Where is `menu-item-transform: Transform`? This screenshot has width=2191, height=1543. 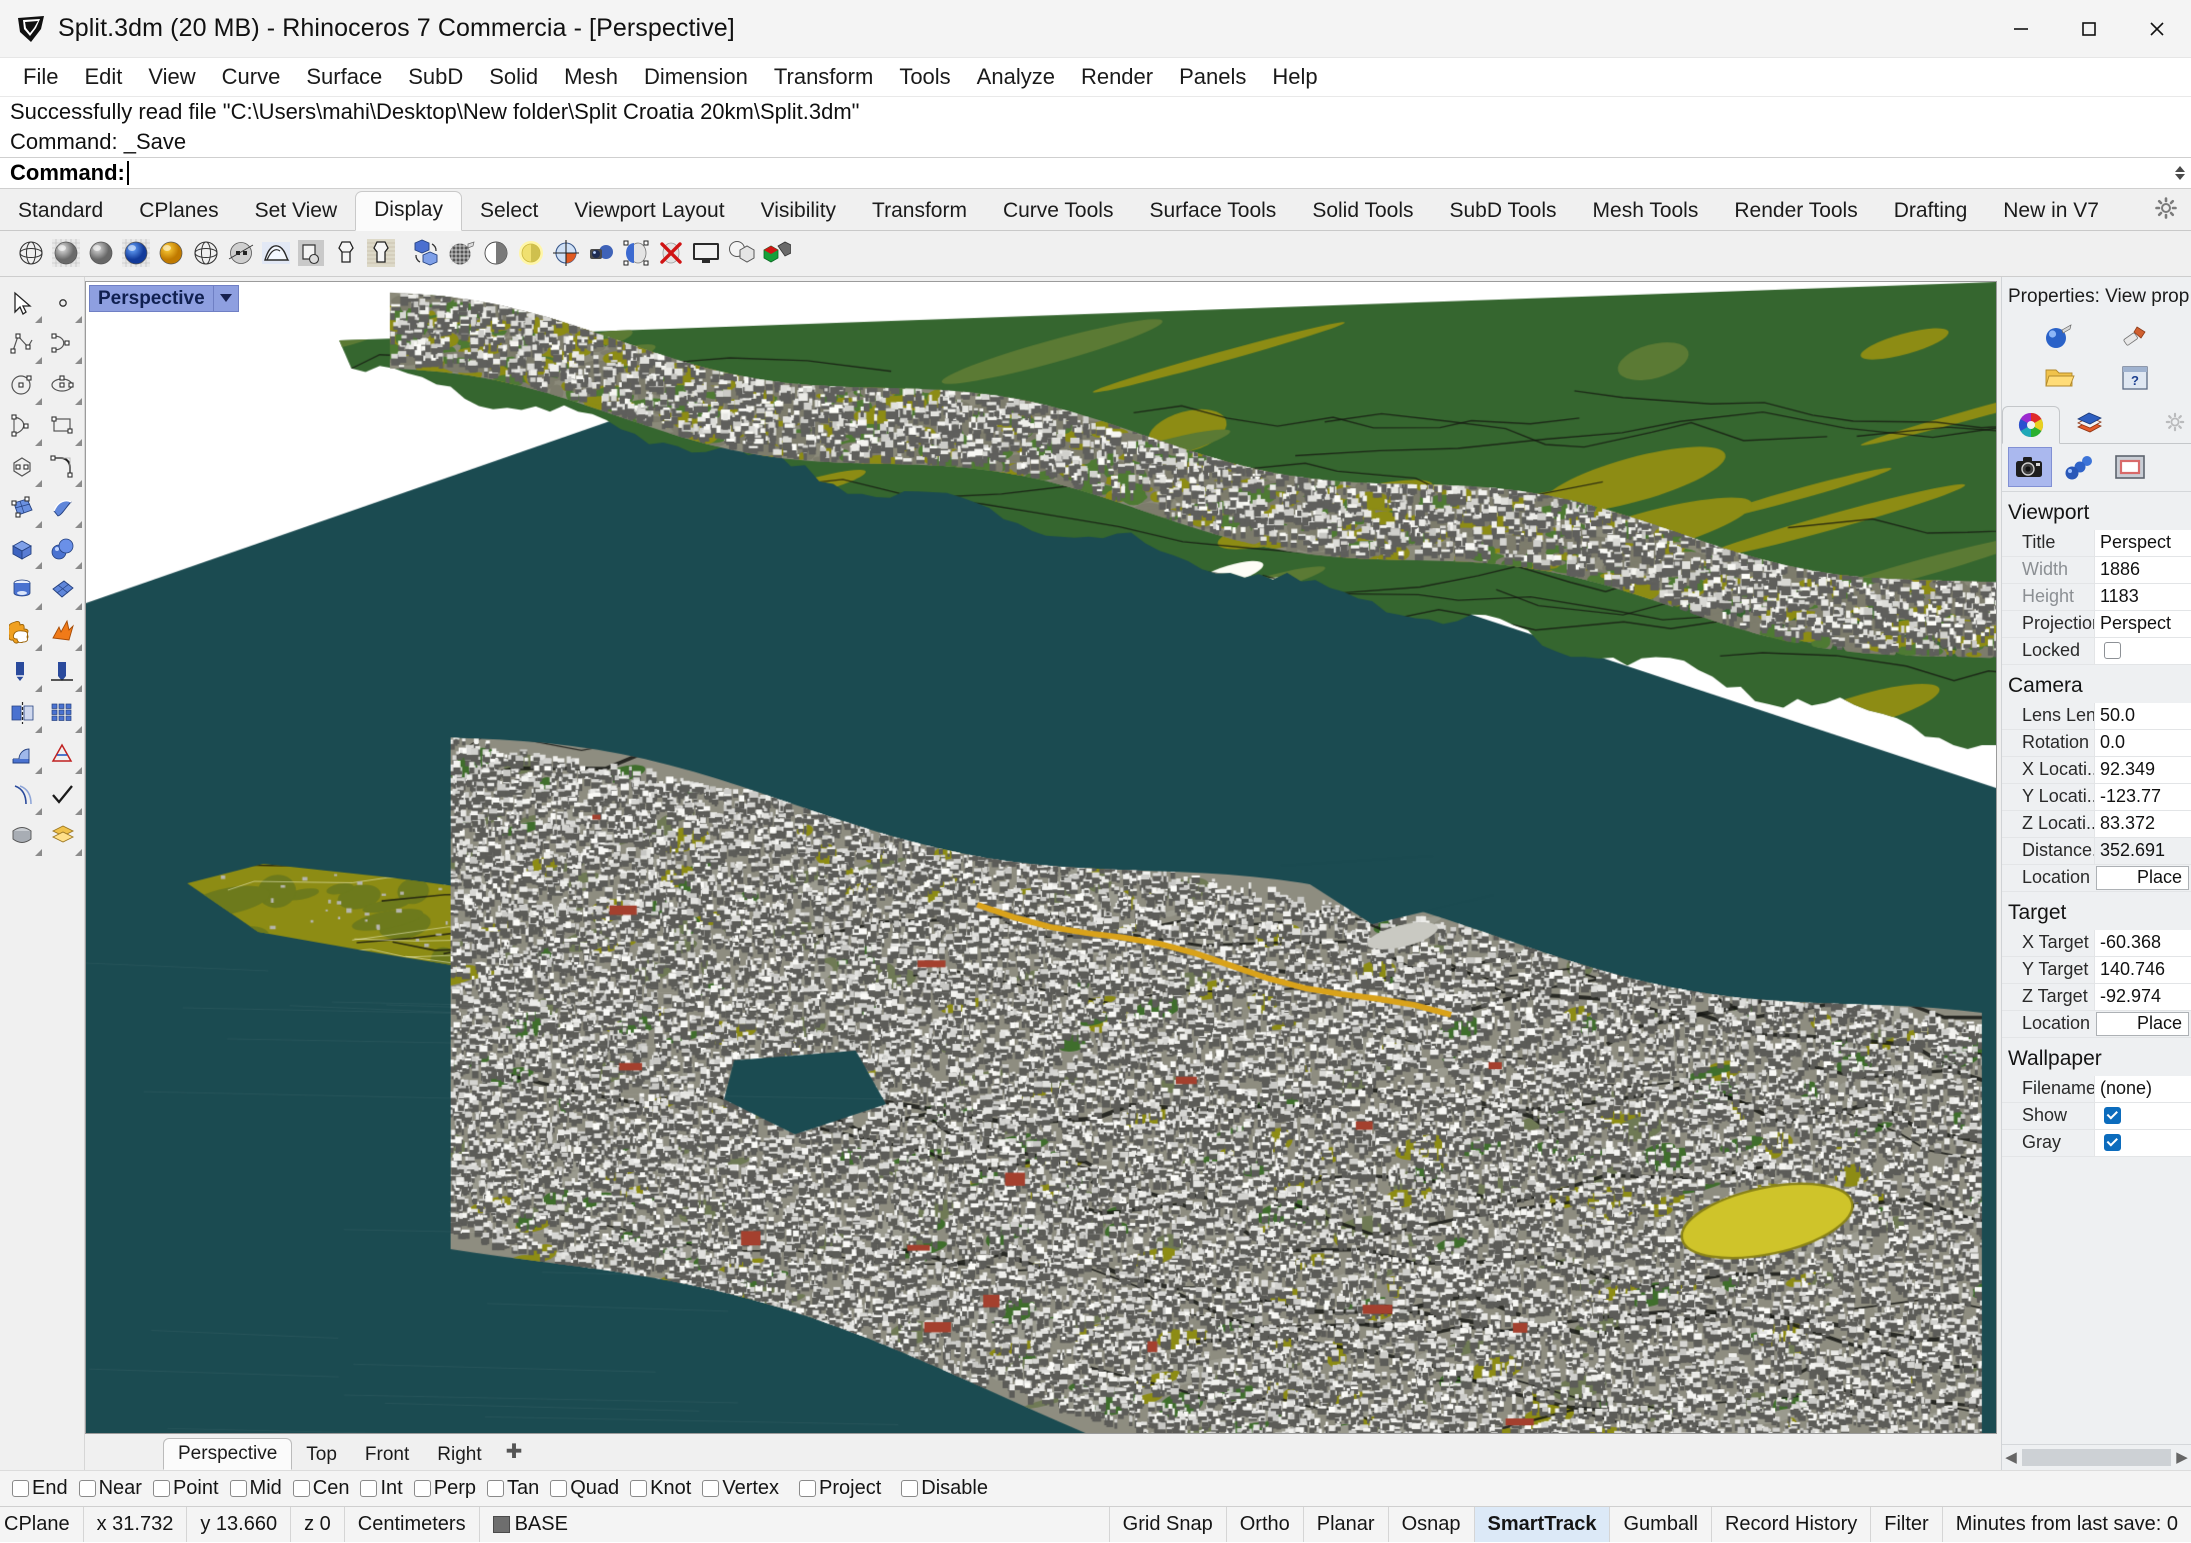 menu-item-transform: Transform is located at coordinates (823, 77).